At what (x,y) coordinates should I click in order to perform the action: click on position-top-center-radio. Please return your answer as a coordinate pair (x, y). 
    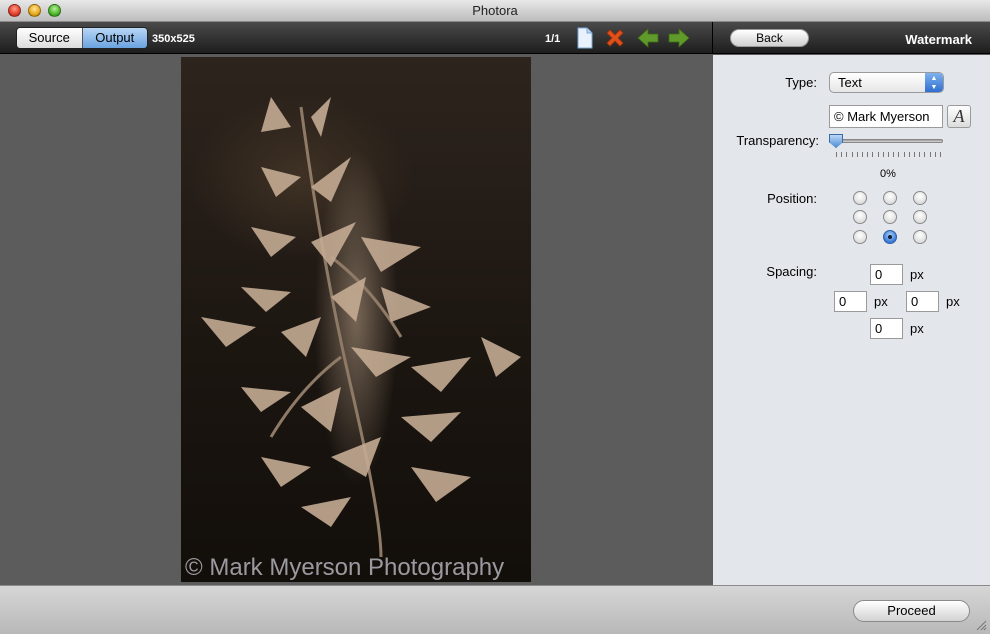
    Looking at the image, I should click on (890, 198).